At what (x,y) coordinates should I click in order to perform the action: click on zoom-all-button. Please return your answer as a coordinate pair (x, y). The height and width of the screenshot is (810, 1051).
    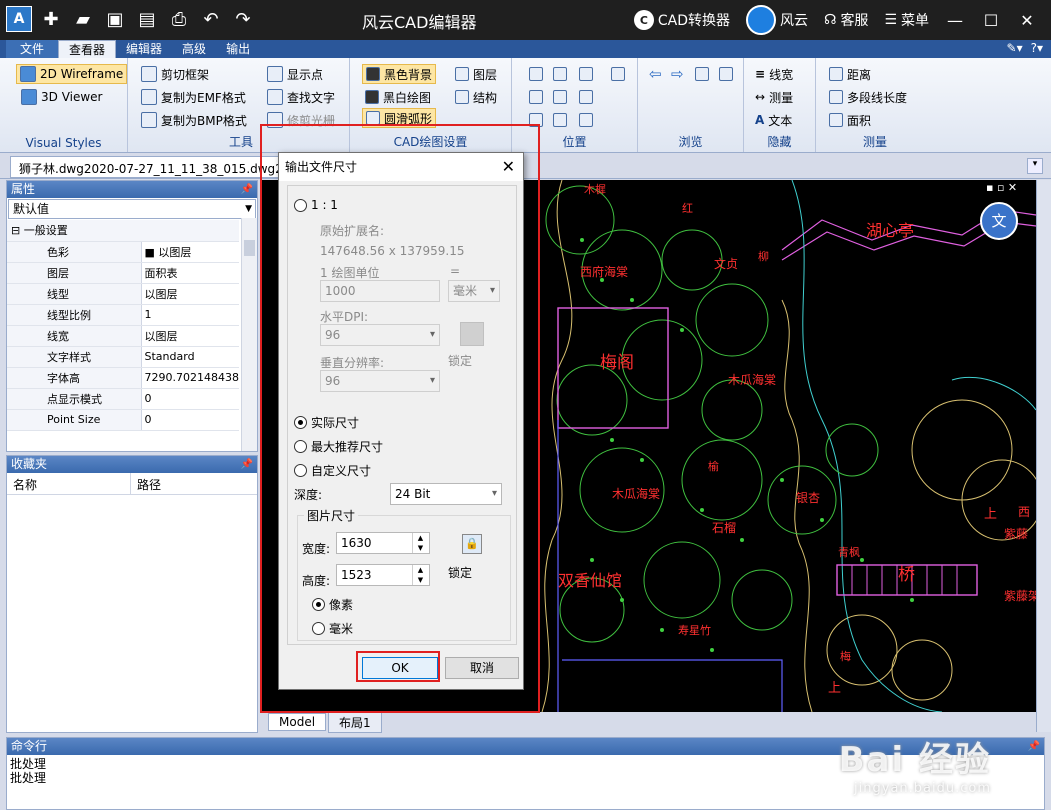
    Looking at the image, I should click on (560, 120).